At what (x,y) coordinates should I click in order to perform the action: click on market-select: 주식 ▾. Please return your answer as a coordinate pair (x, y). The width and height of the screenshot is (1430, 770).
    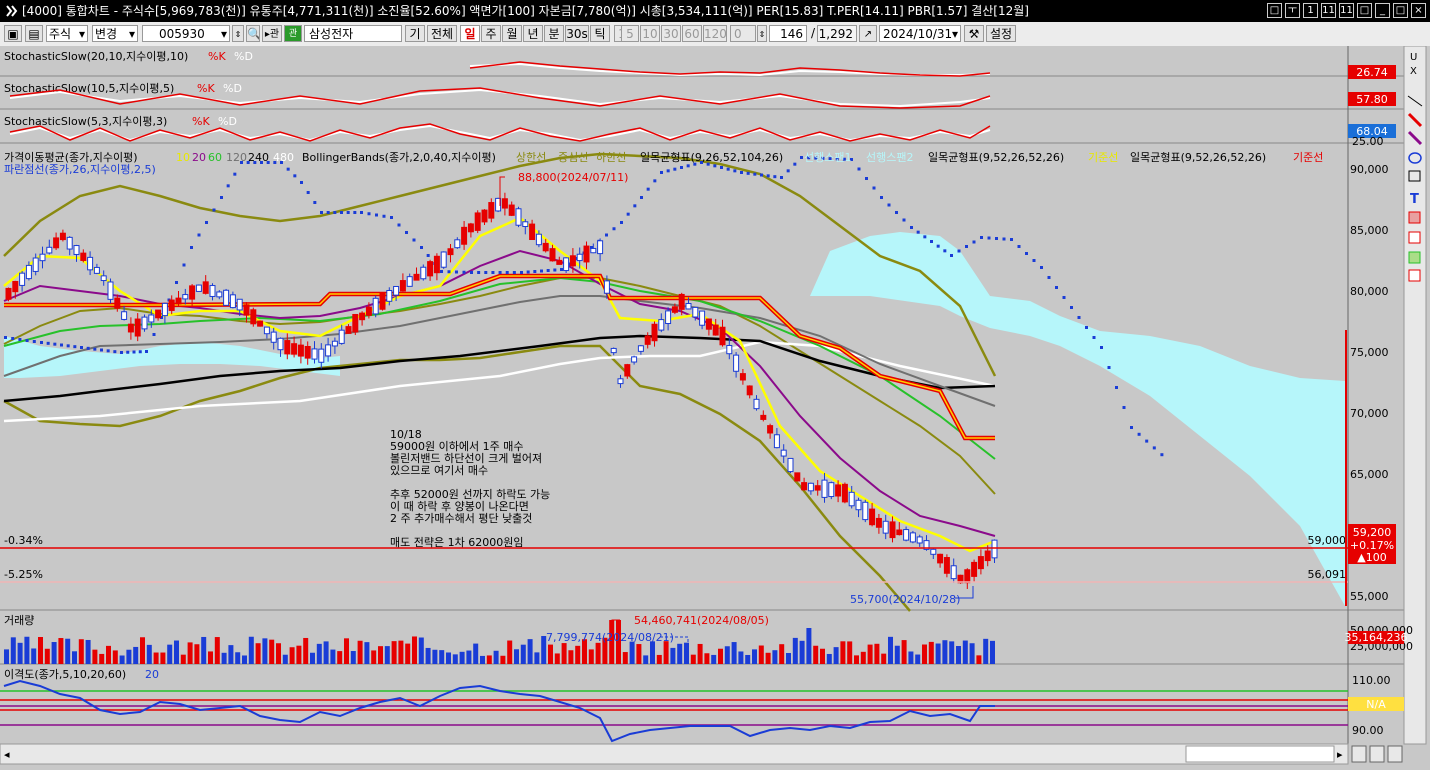
    Looking at the image, I should click on (67, 33).